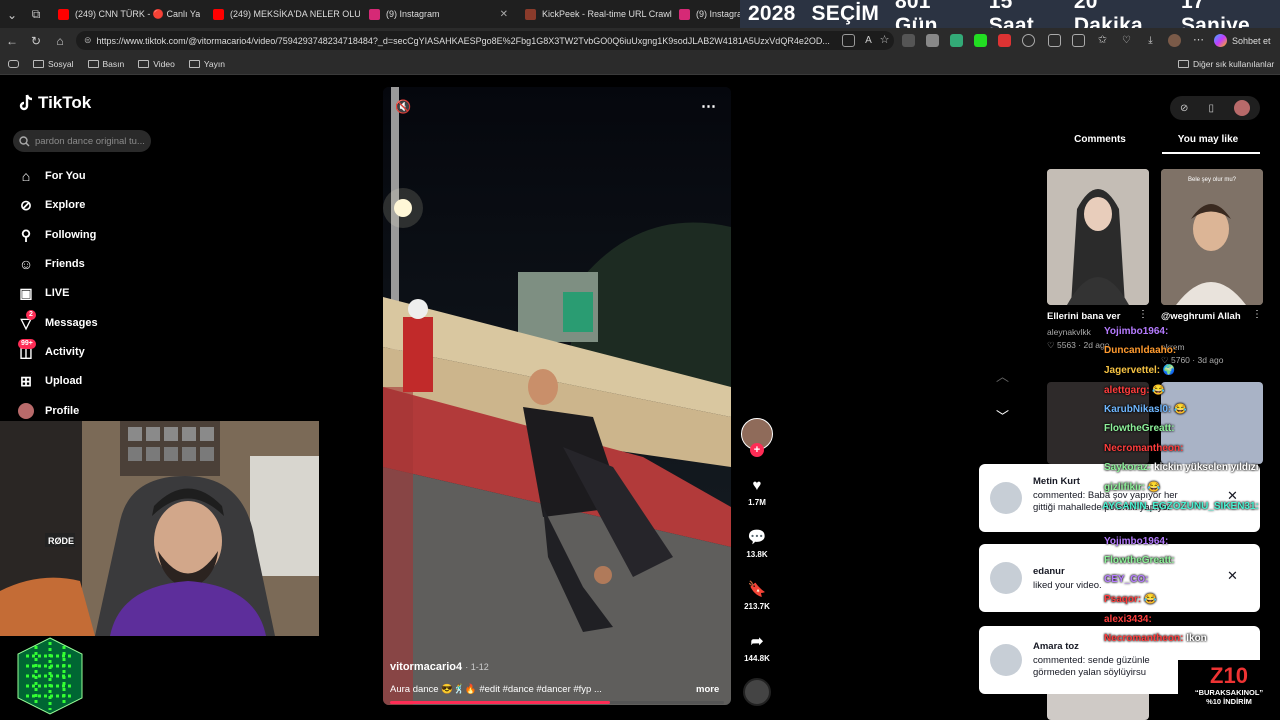 The image size is (1280, 720). What do you see at coordinates (757, 658) in the screenshot?
I see `share-count: 144.8K` at bounding box center [757, 658].